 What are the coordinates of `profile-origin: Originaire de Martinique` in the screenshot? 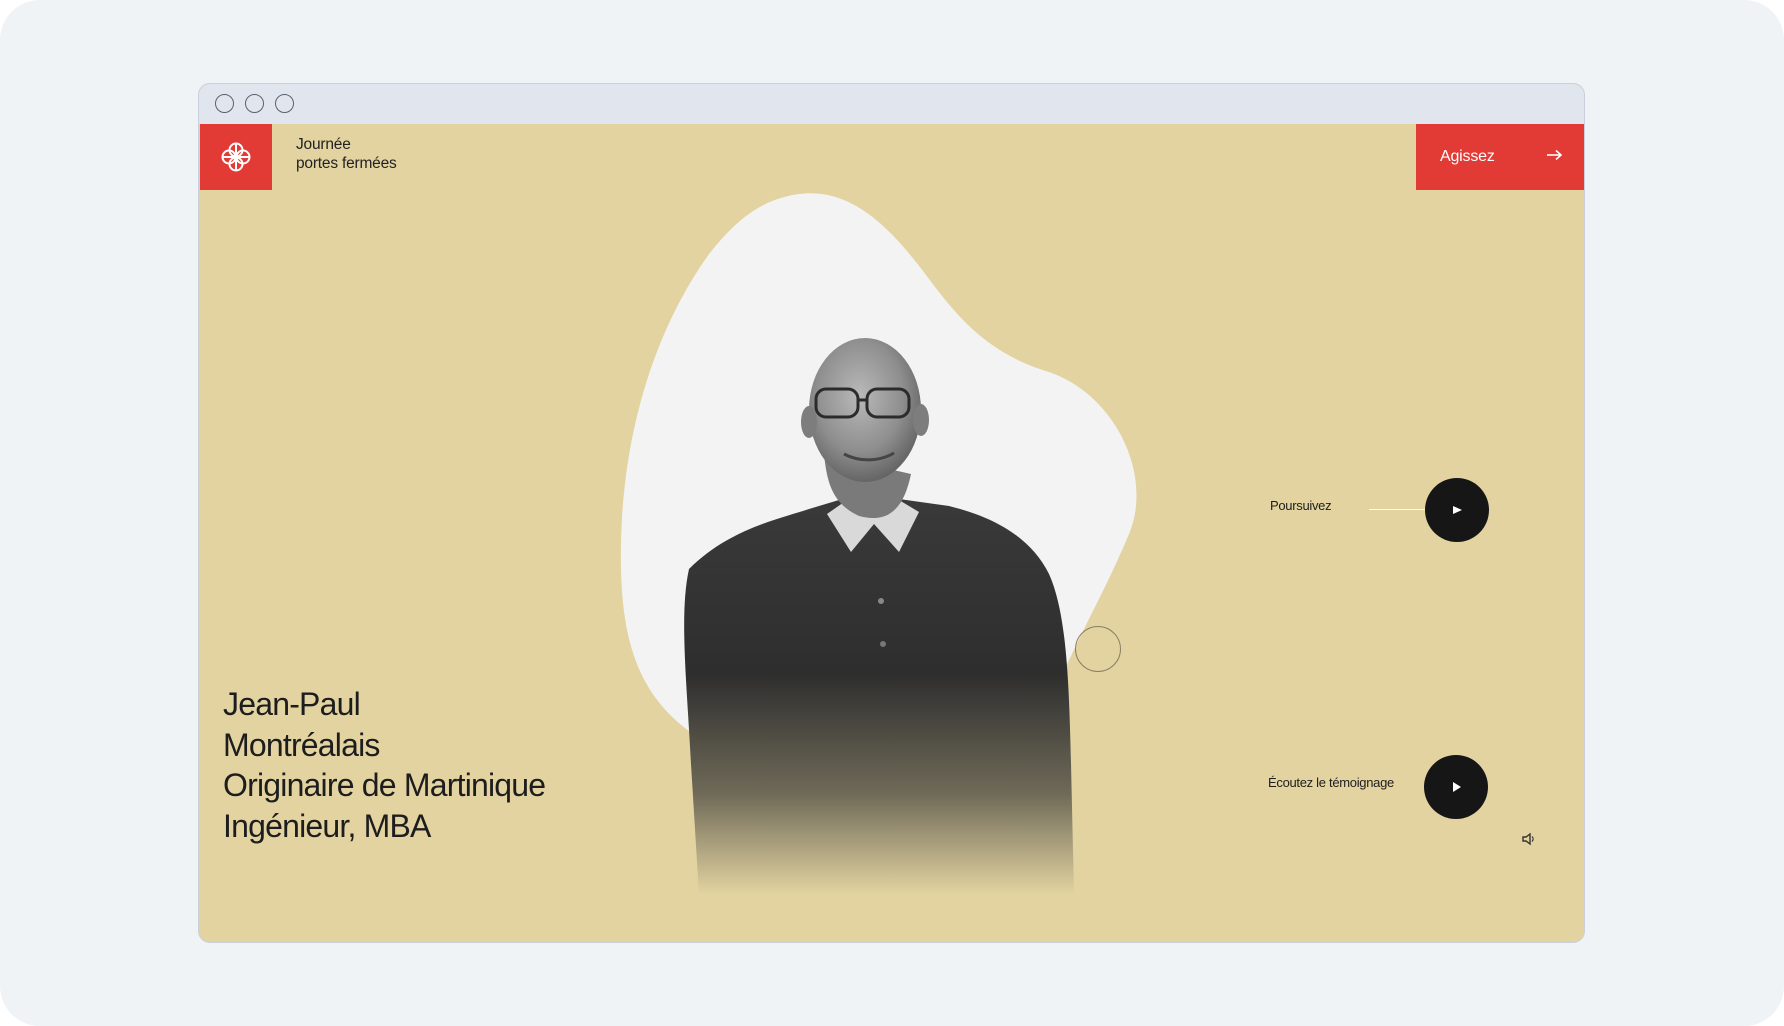 It's located at (384, 785).